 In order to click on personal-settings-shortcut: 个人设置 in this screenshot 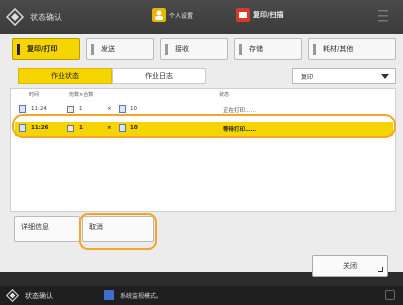, I will do `click(172, 15)`.